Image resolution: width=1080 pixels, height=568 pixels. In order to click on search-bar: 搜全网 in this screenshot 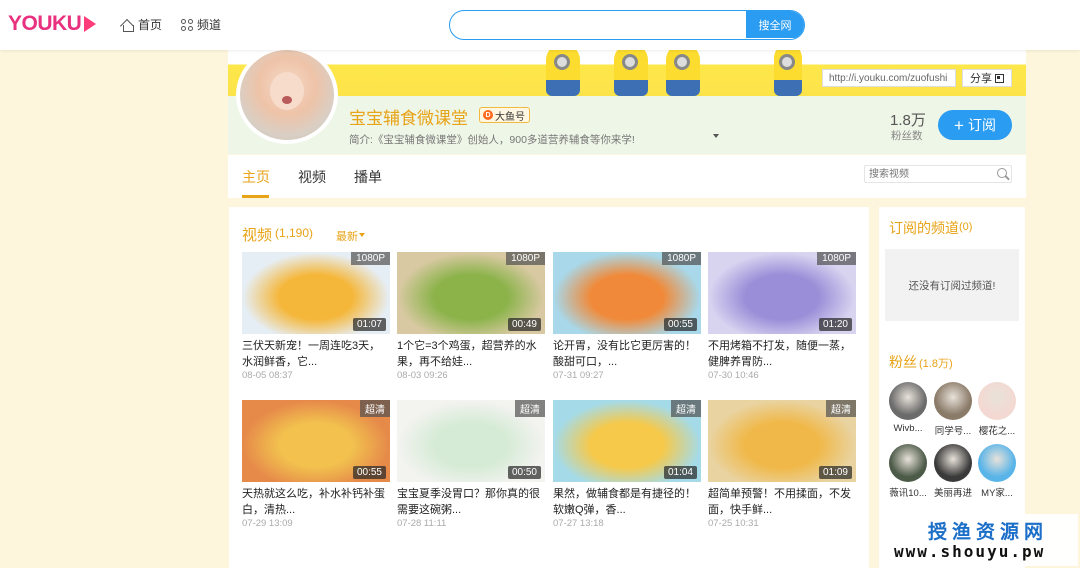, I will do `click(627, 25)`.